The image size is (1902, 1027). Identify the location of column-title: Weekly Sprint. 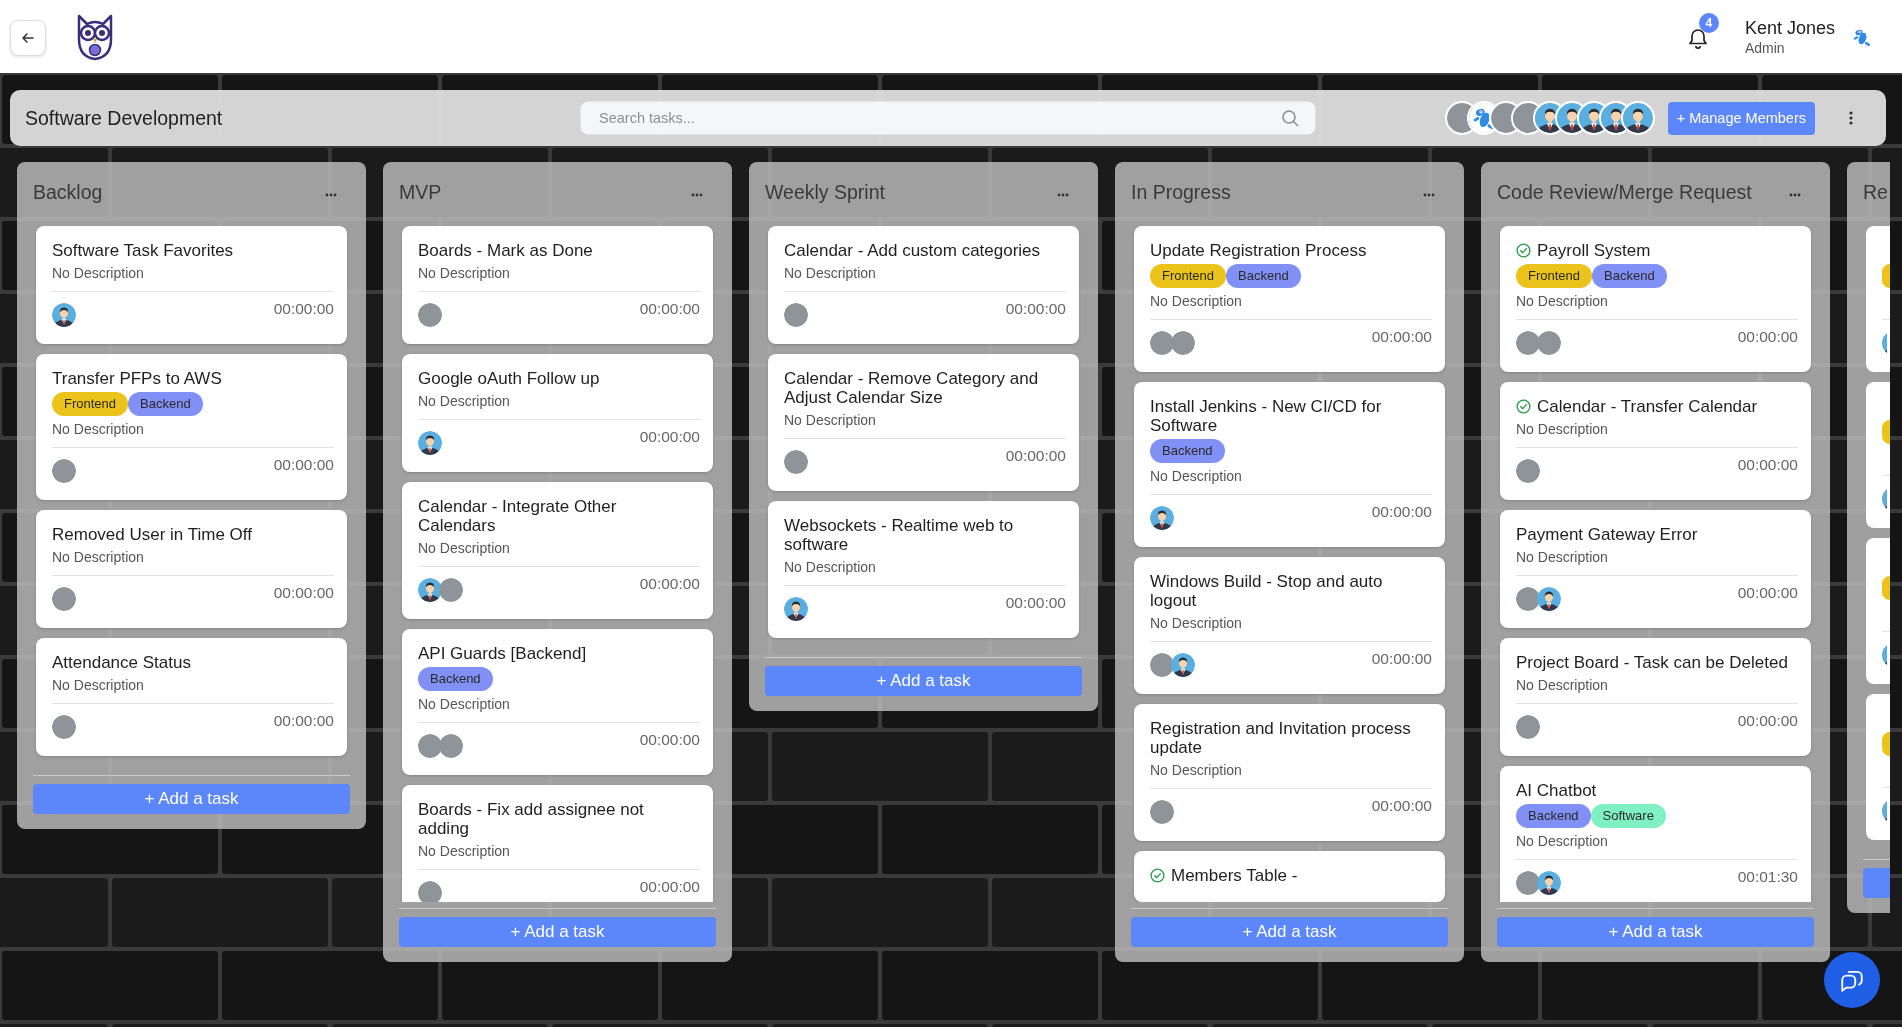
(825, 192).